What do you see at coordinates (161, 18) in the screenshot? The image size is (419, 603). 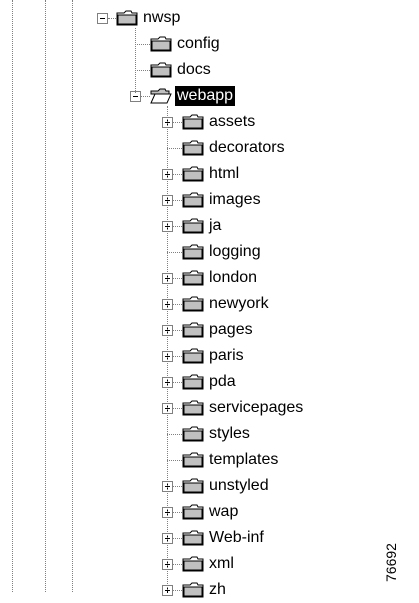 I see `tree-node-label-nwsp: nwsp` at bounding box center [161, 18].